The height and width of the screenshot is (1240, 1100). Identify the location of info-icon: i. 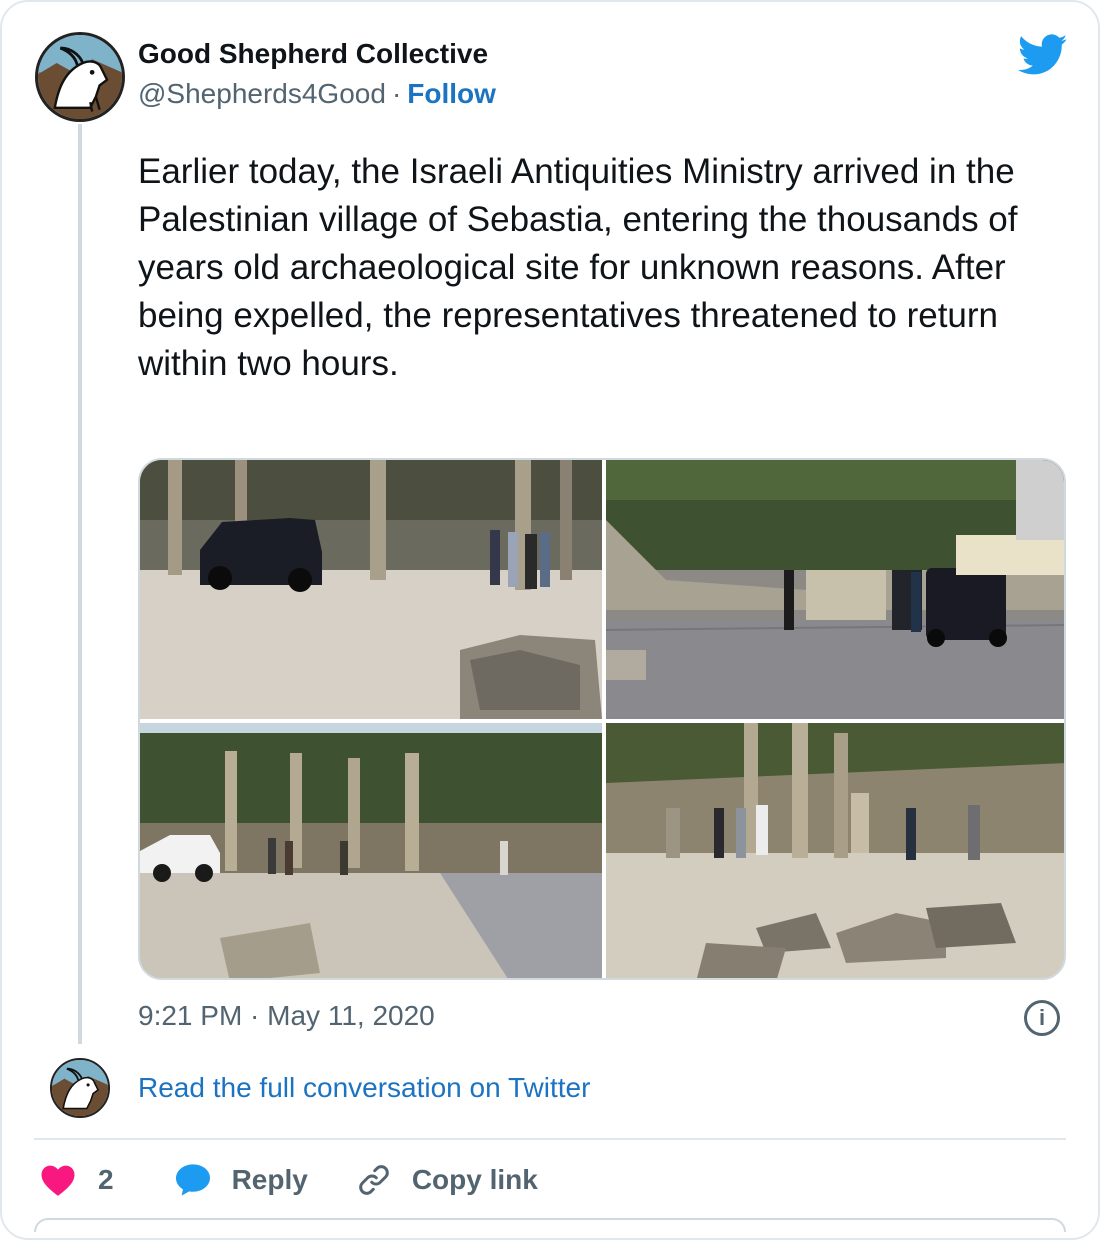
(1042, 1018).